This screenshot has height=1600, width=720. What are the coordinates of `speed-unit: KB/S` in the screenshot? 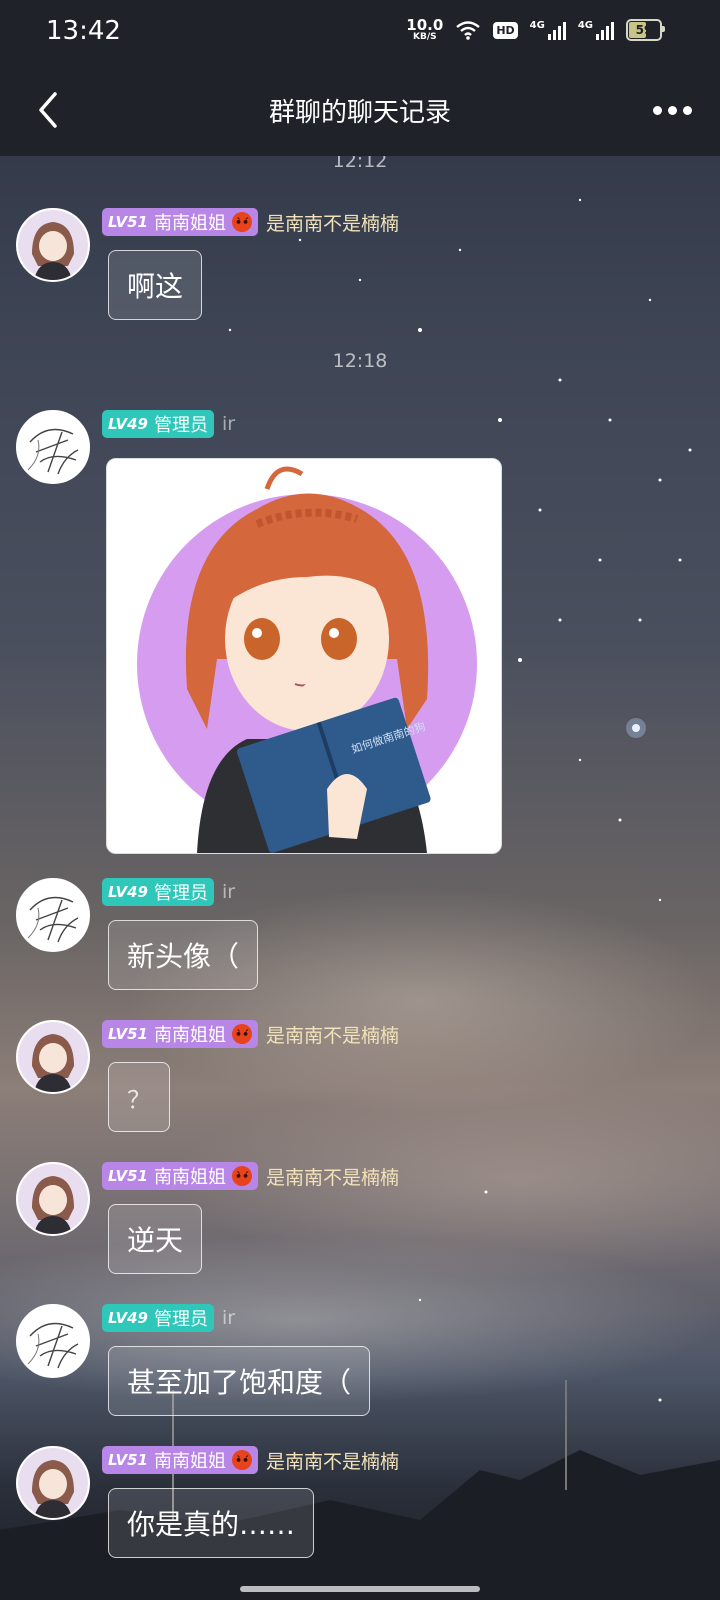 It's located at (425, 37).